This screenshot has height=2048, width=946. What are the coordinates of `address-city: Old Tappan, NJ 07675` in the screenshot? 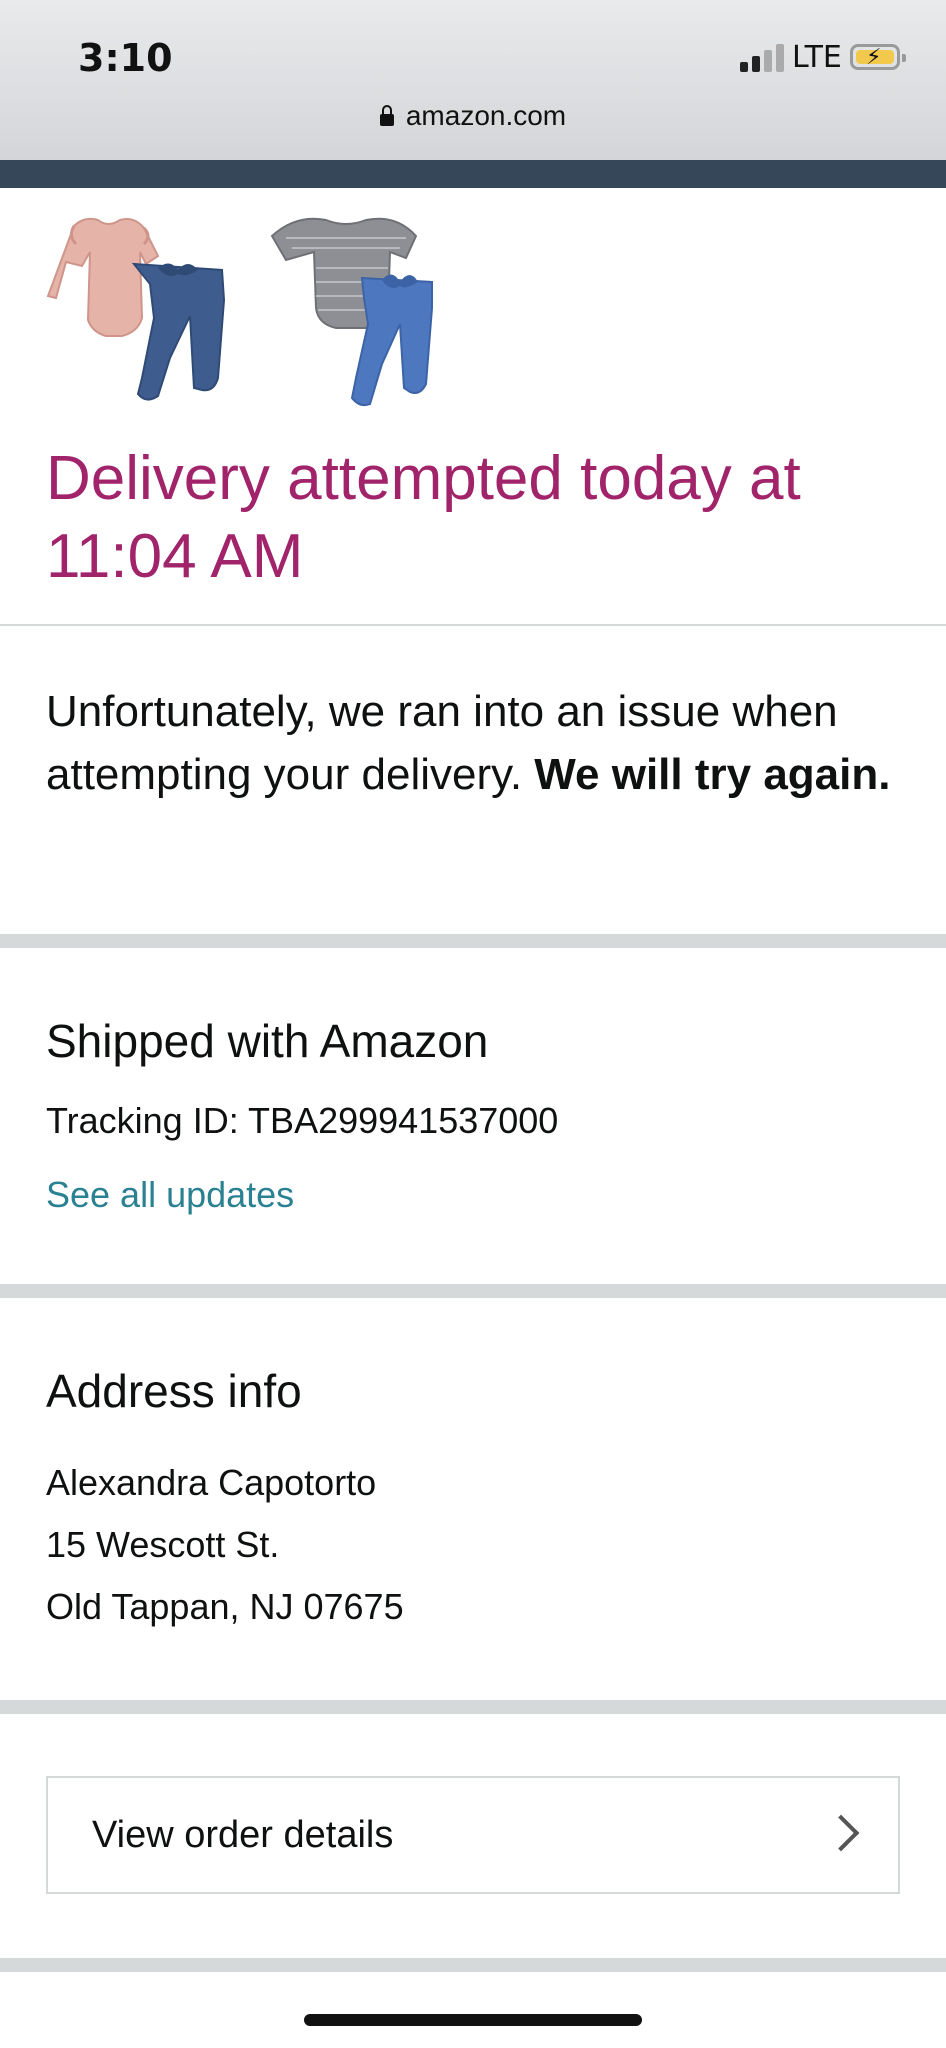 It's located at (225, 1606).